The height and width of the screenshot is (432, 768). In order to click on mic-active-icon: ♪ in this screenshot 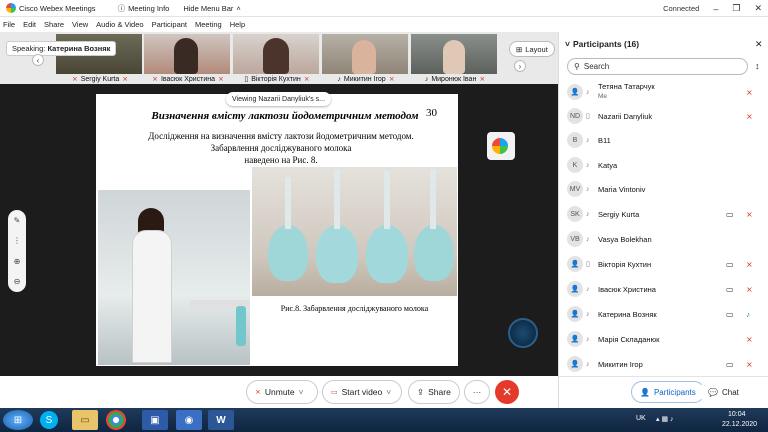, I will do `click(748, 314)`.